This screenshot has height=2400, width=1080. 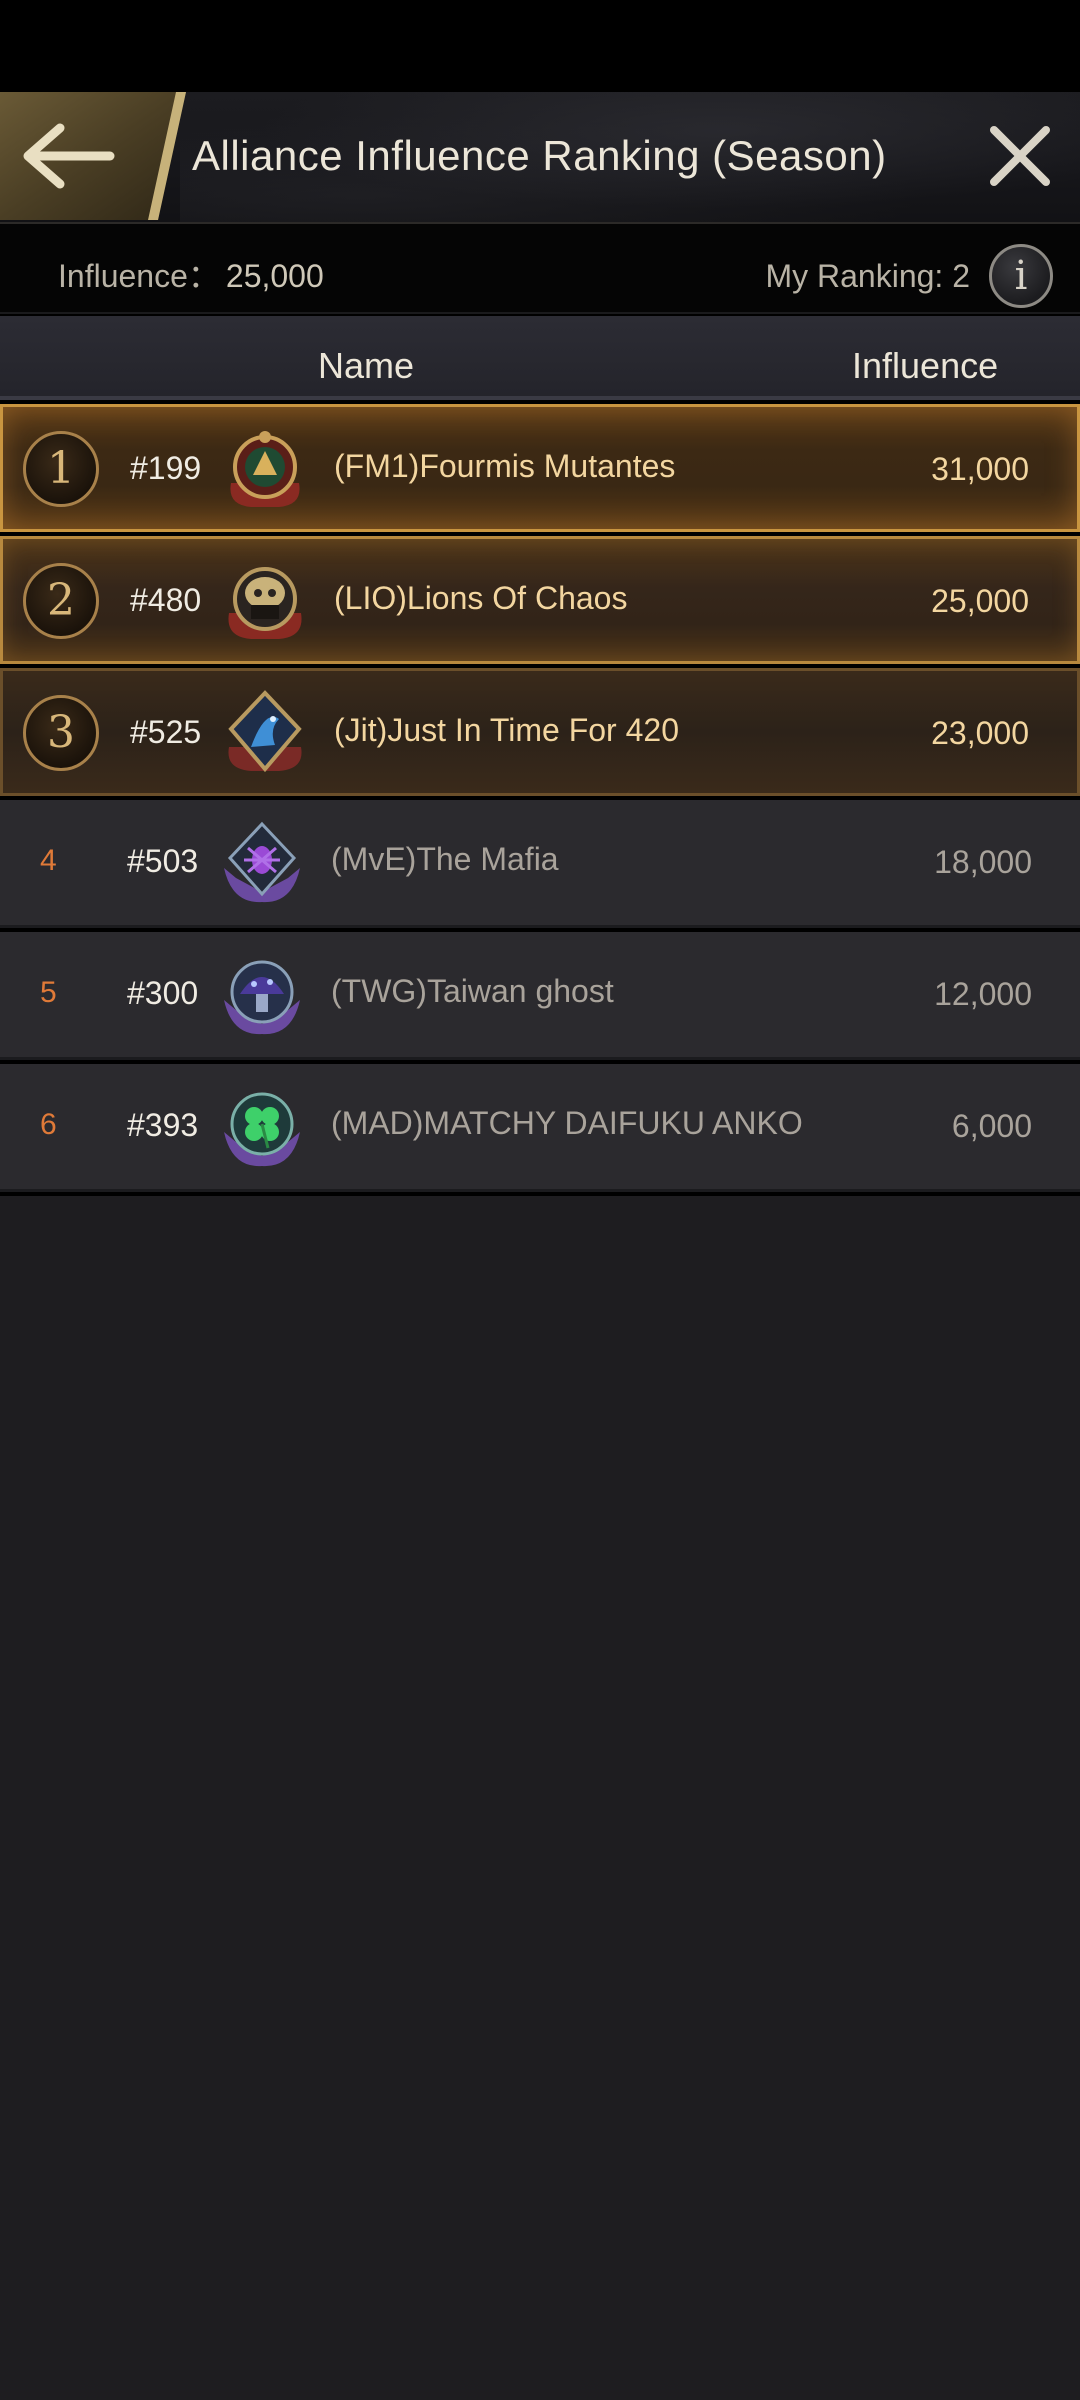 What do you see at coordinates (139, 276) in the screenshot?
I see `influence-label: Influence：` at bounding box center [139, 276].